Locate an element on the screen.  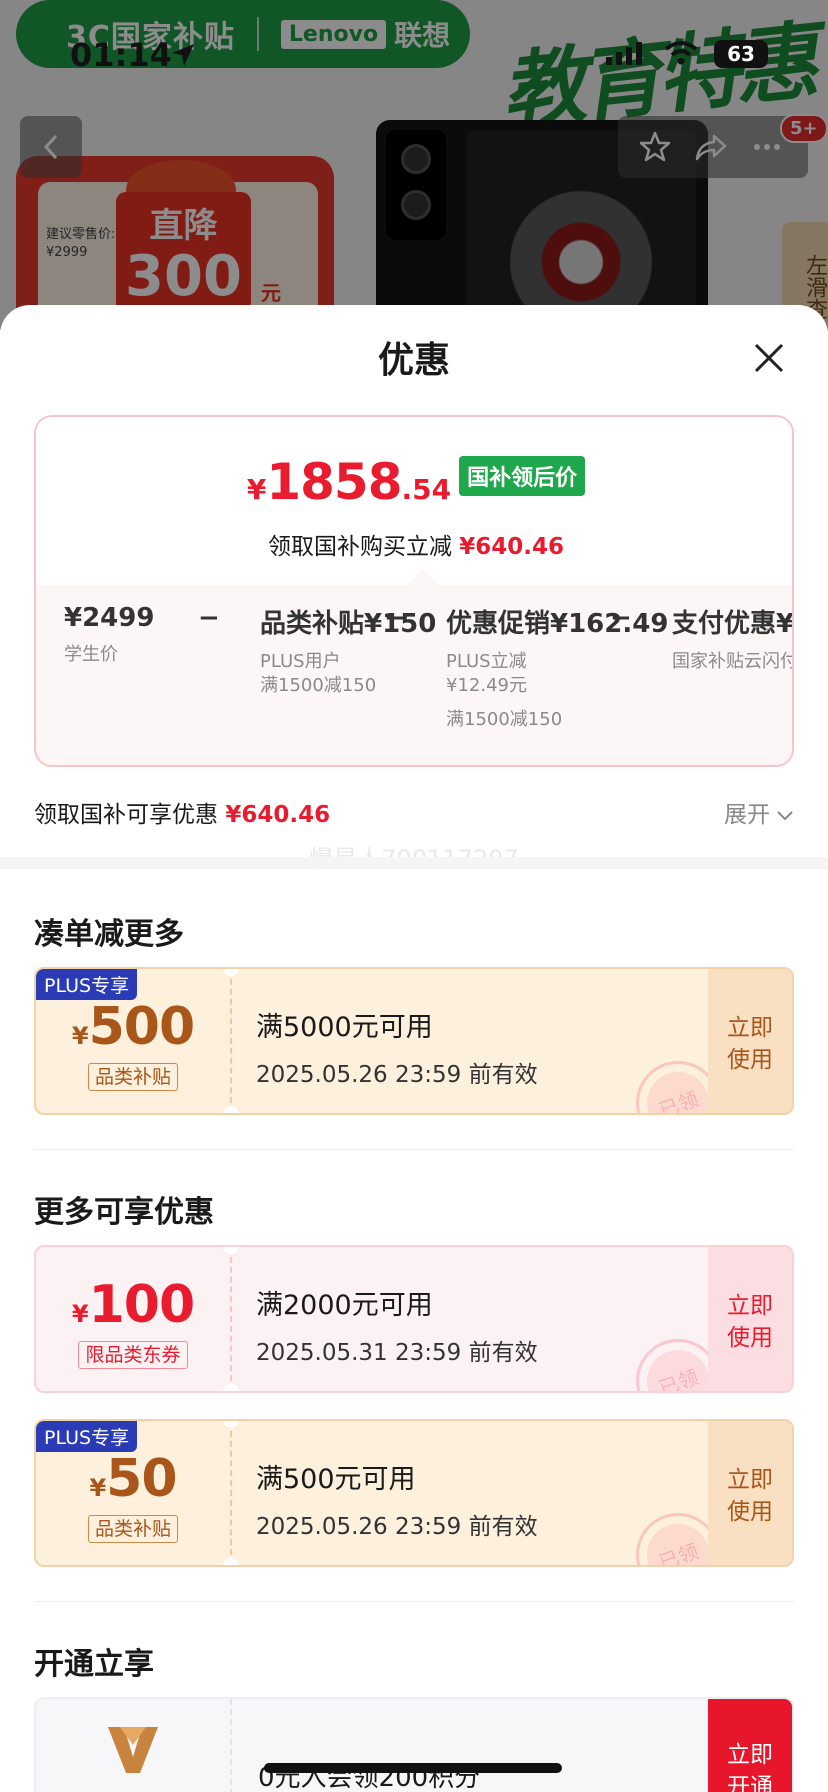
cellular-signal-icon is located at coordinates (624, 53).